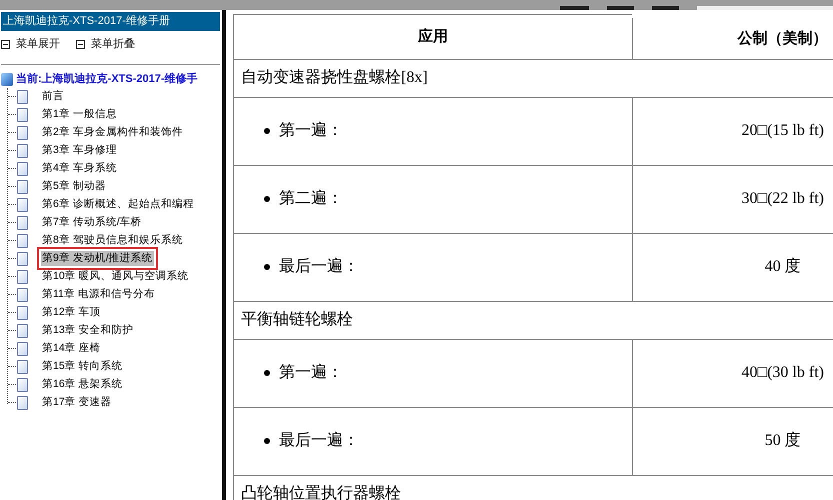 The height and width of the screenshot is (500, 833). I want to click on tree-item: 第12章 车顶, so click(71, 312).